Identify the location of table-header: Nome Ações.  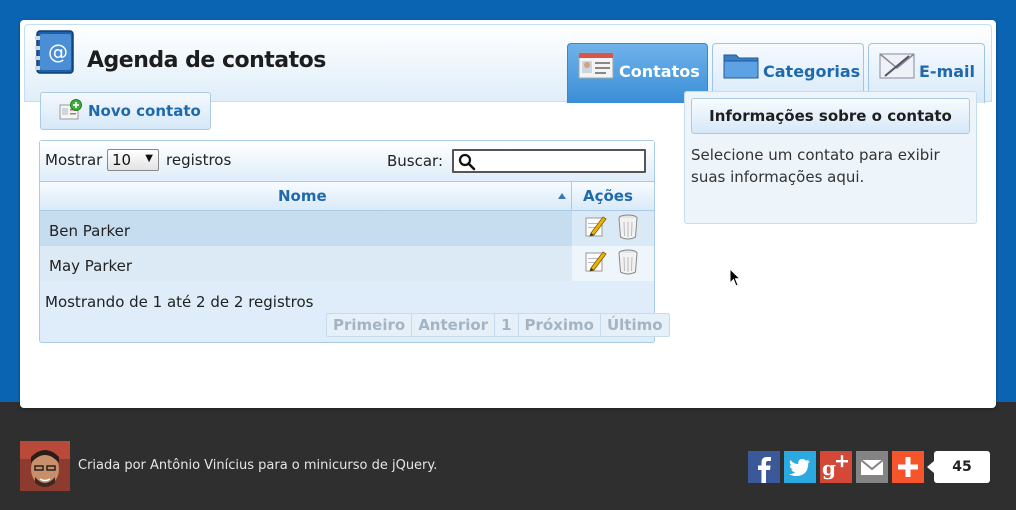
(347, 196).